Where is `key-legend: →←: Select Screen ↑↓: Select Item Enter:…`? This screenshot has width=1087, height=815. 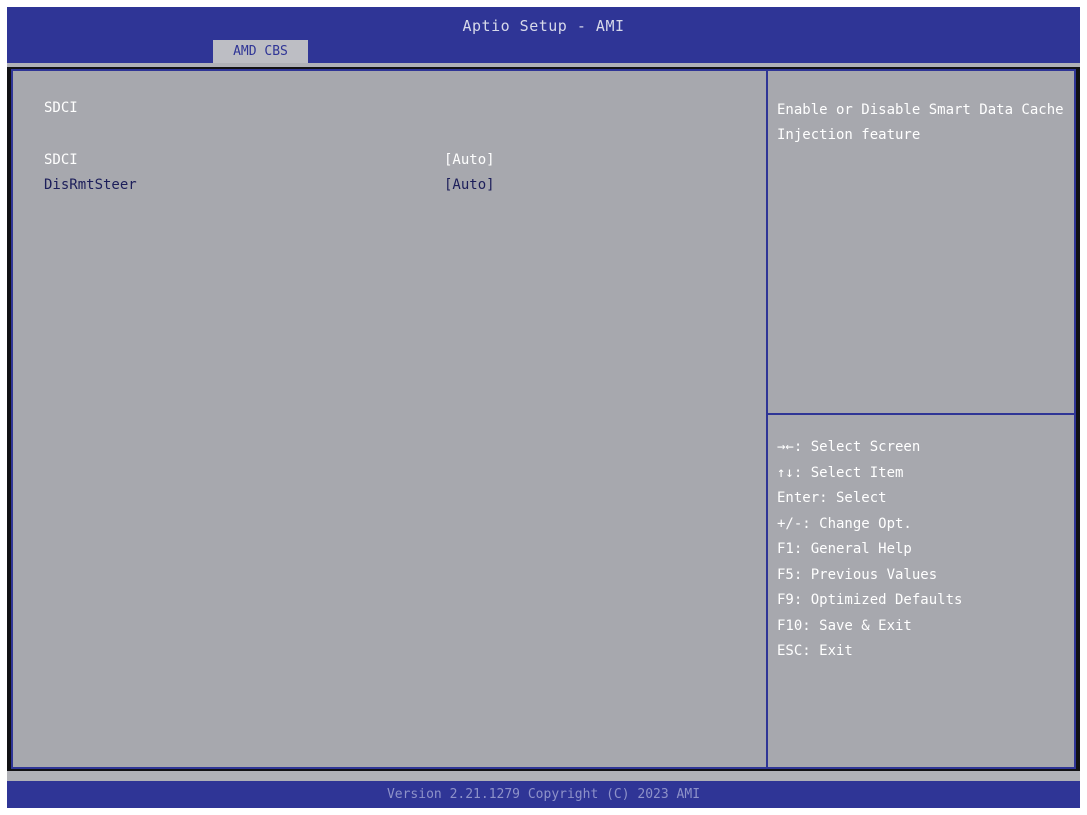
key-legend: →←: Select Screen ↑↓: Select Item Enter:… is located at coordinates (922, 550).